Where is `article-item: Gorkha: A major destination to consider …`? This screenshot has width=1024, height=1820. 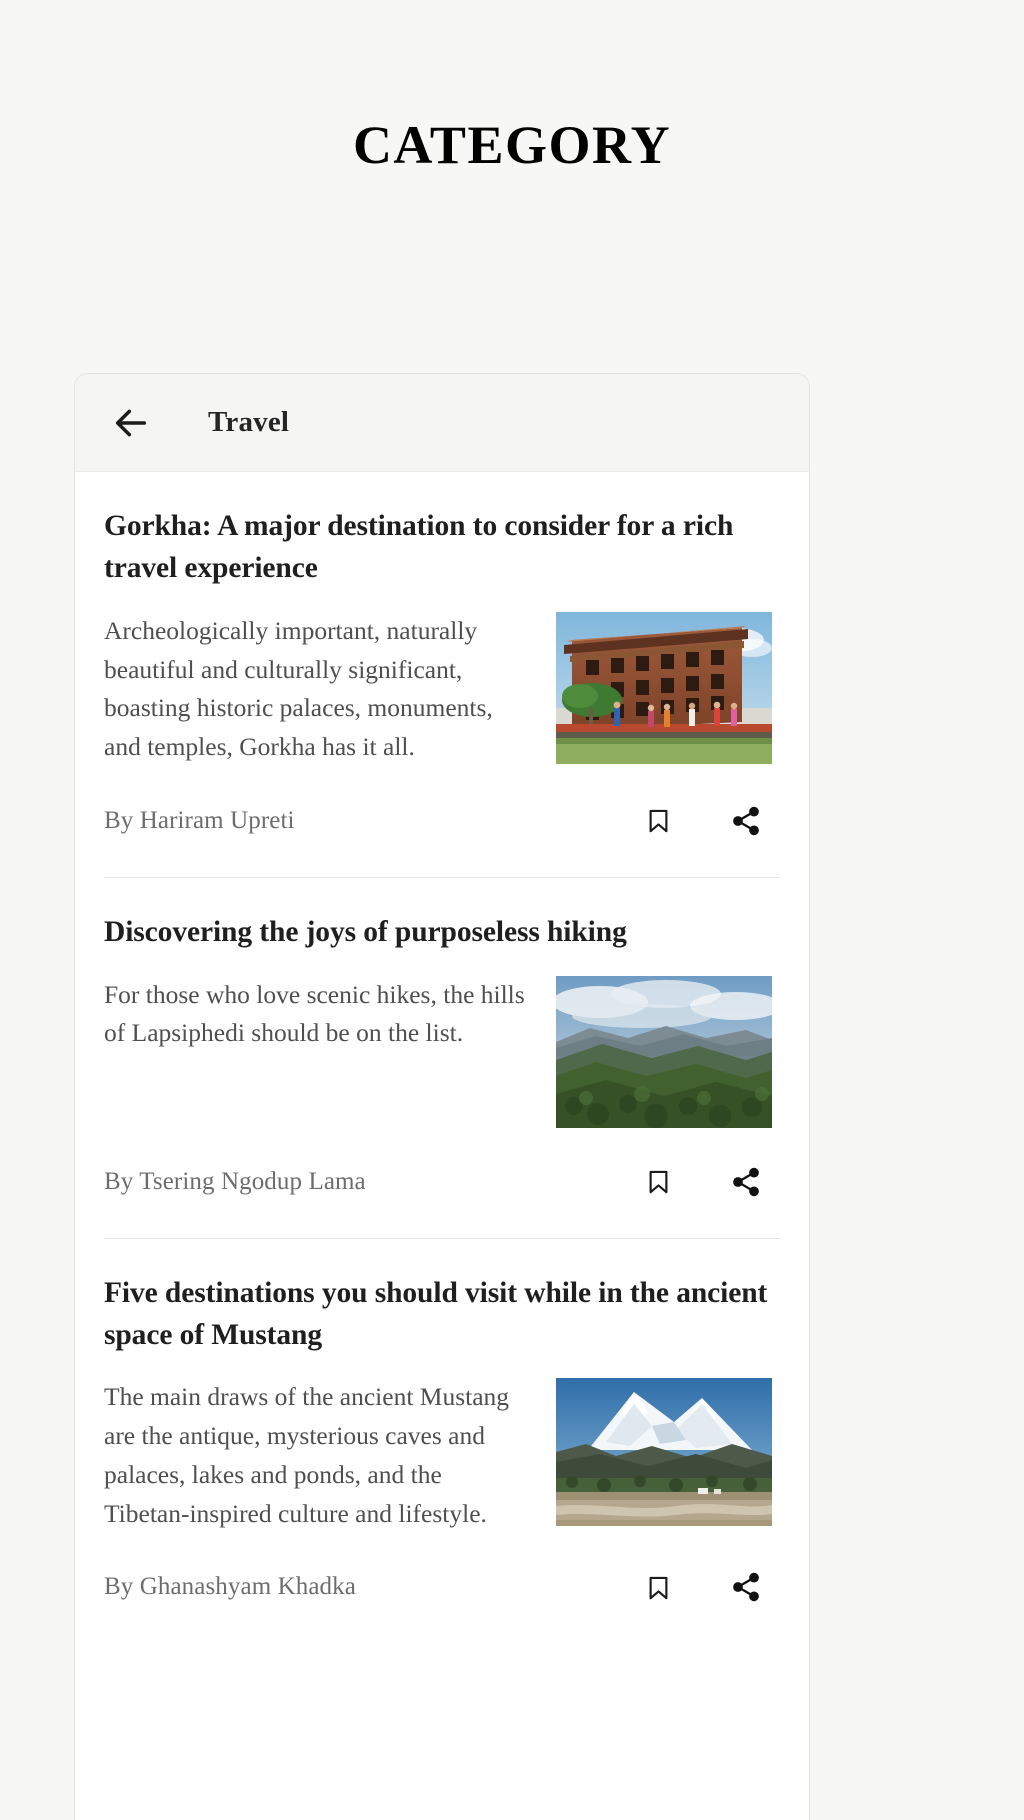
article-item: Gorkha: A major destination to consider … is located at coordinates (442, 674).